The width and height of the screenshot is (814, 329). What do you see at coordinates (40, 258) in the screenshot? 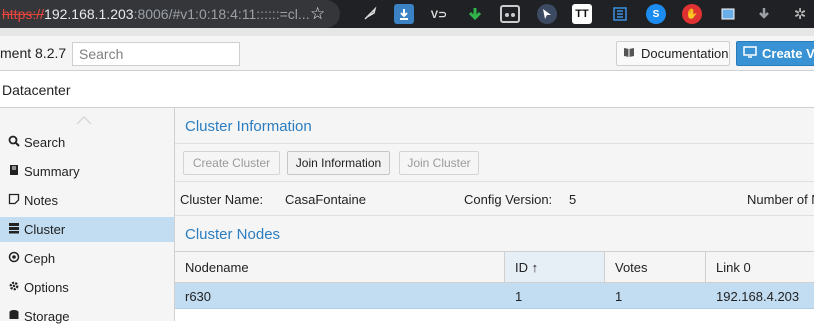
I see `sidebar-item-label: Ceph` at bounding box center [40, 258].